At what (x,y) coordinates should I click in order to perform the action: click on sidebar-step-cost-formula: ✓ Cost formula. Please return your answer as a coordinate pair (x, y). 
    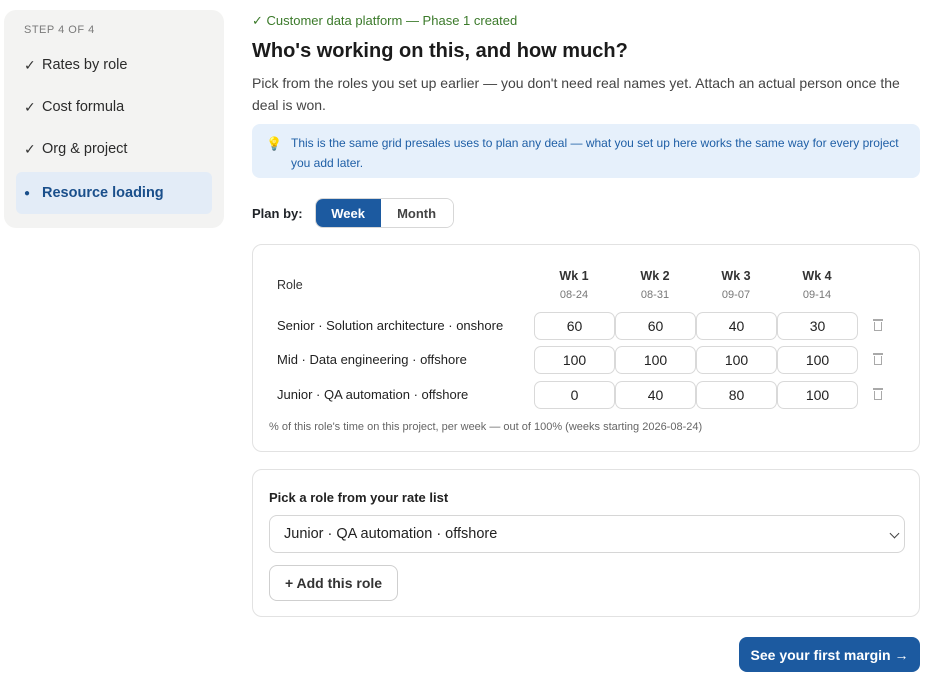
    Looking at the image, I should click on (114, 107).